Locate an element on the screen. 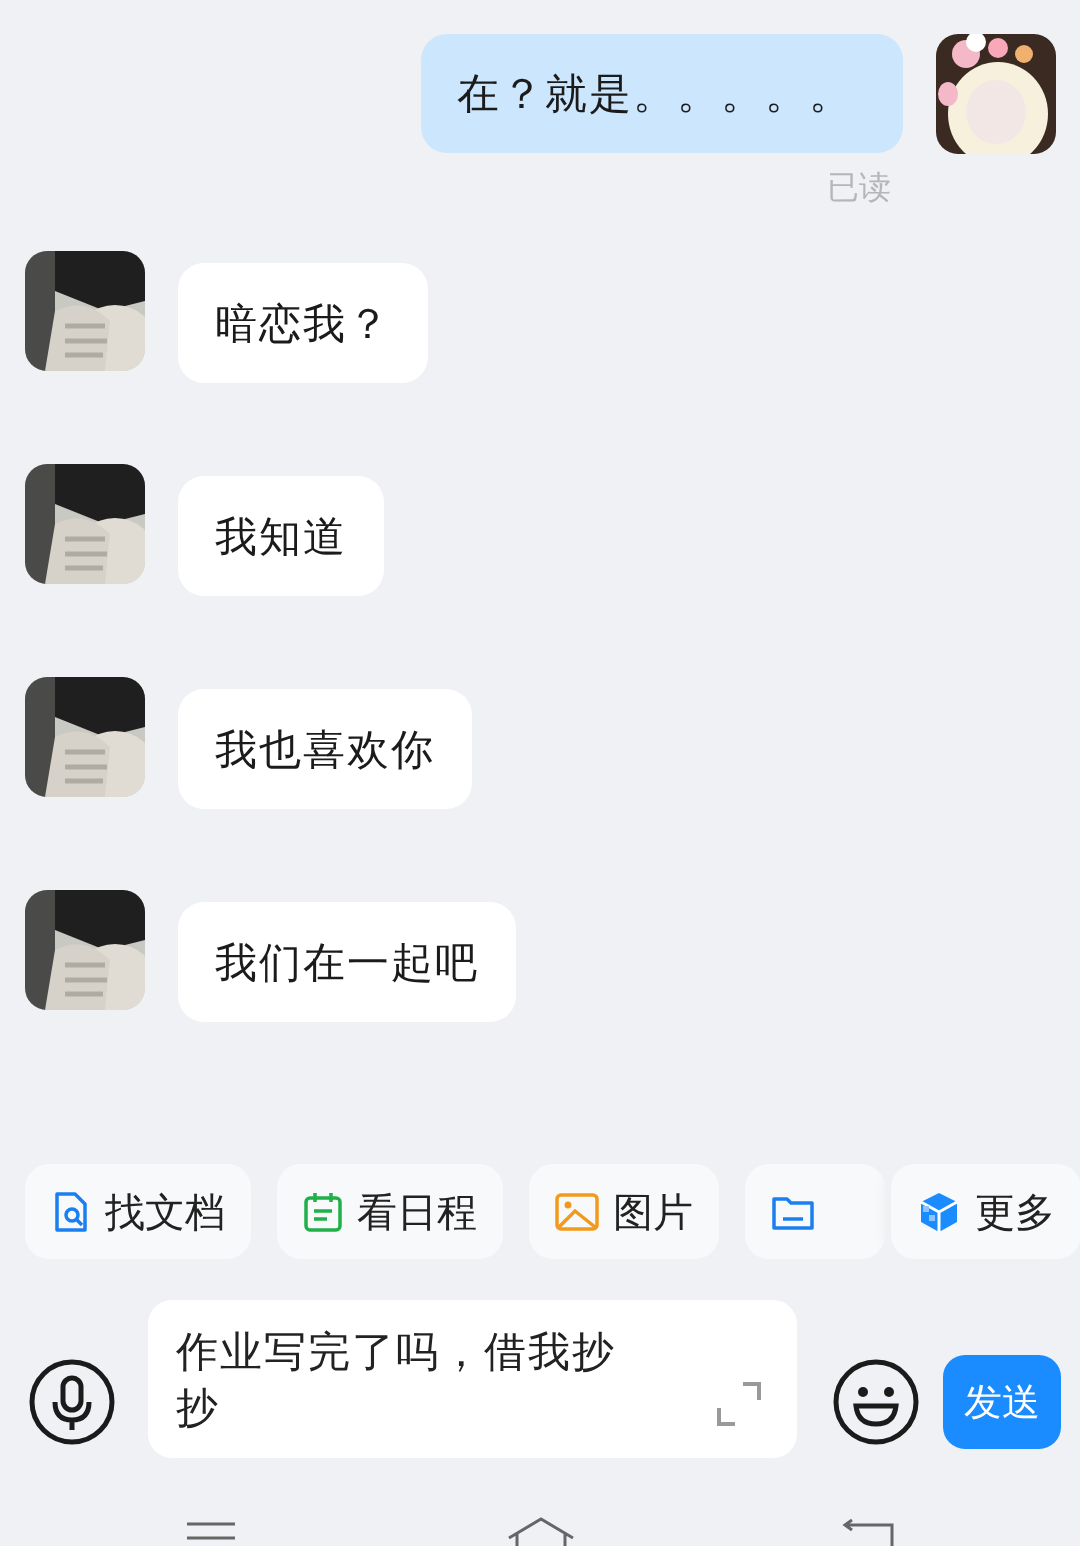  read-status: 已读 is located at coordinates (859, 187).